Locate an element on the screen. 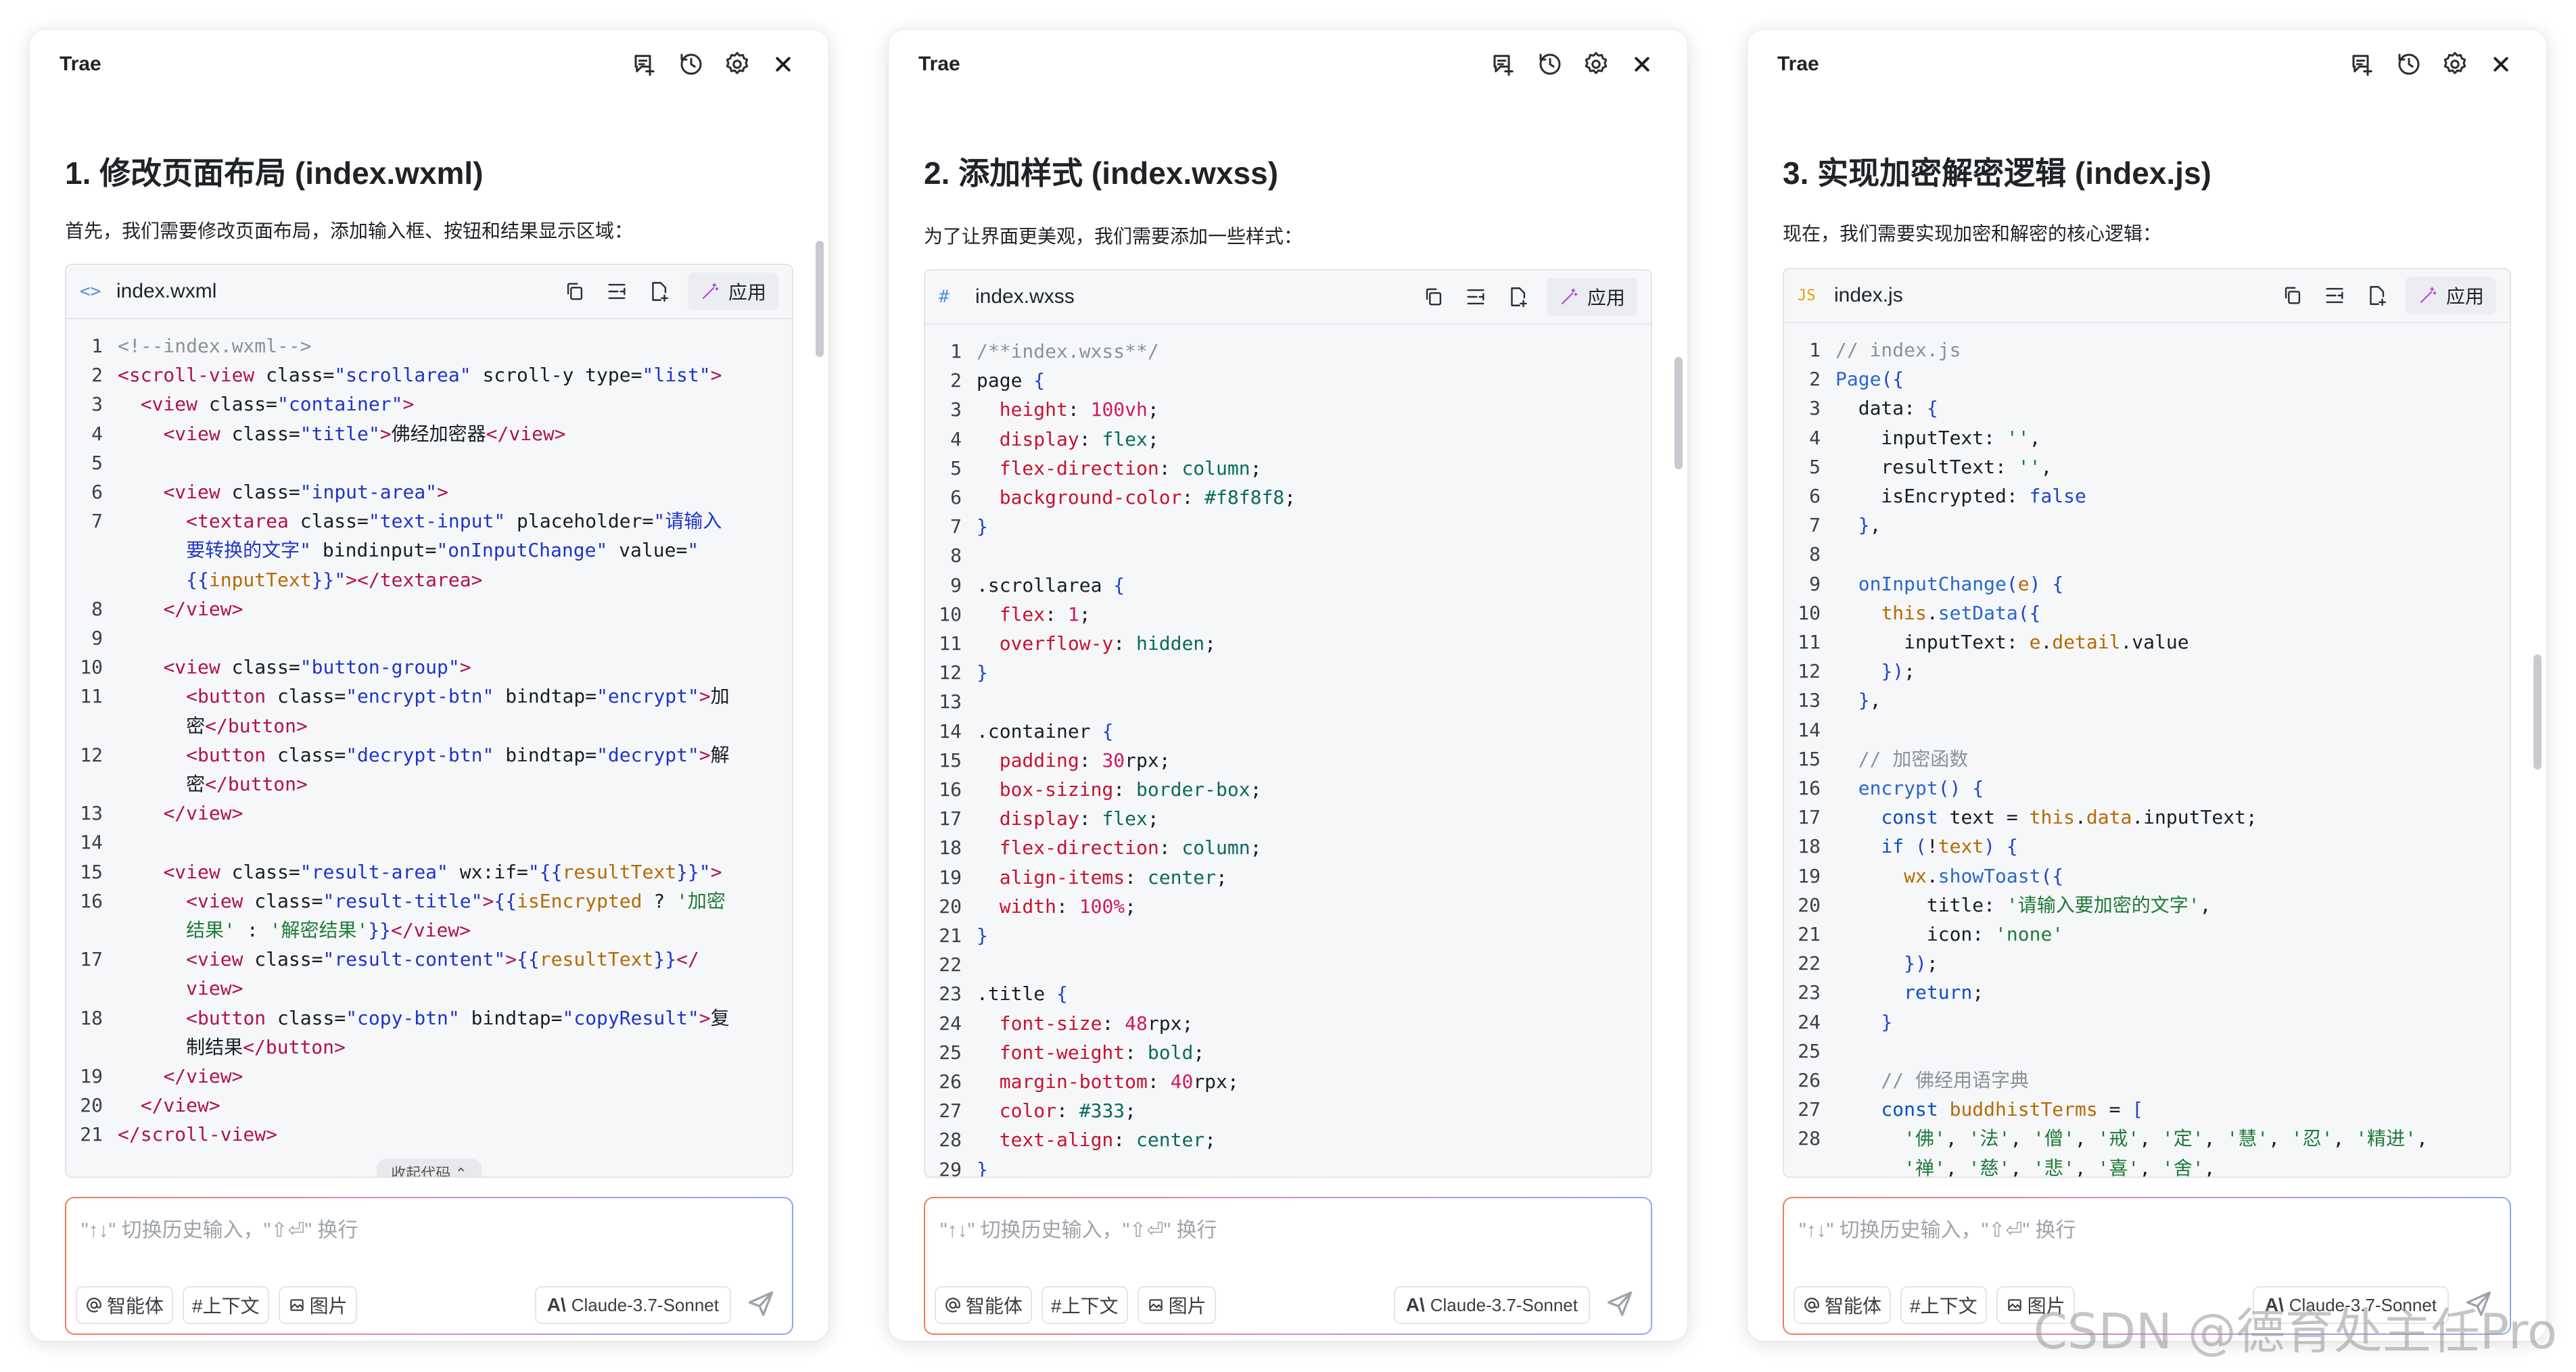 Image resolution: width=2576 pixels, height=1372 pixels. code-token: 佛经加密器 is located at coordinates (438, 433).